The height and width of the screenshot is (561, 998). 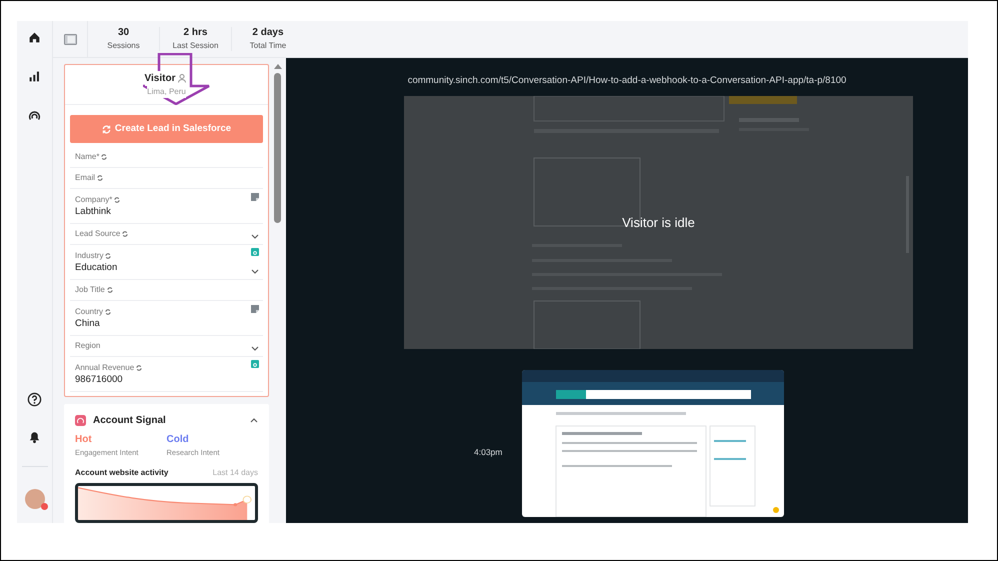 What do you see at coordinates (166, 346) in the screenshot?
I see `form-field: Region` at bounding box center [166, 346].